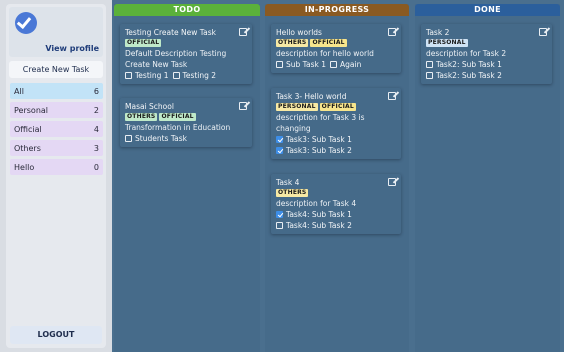 The width and height of the screenshot is (564, 352). Describe the element at coordinates (319, 214) in the screenshot. I see `subtask-label: Task4: Sub Task 1` at that location.